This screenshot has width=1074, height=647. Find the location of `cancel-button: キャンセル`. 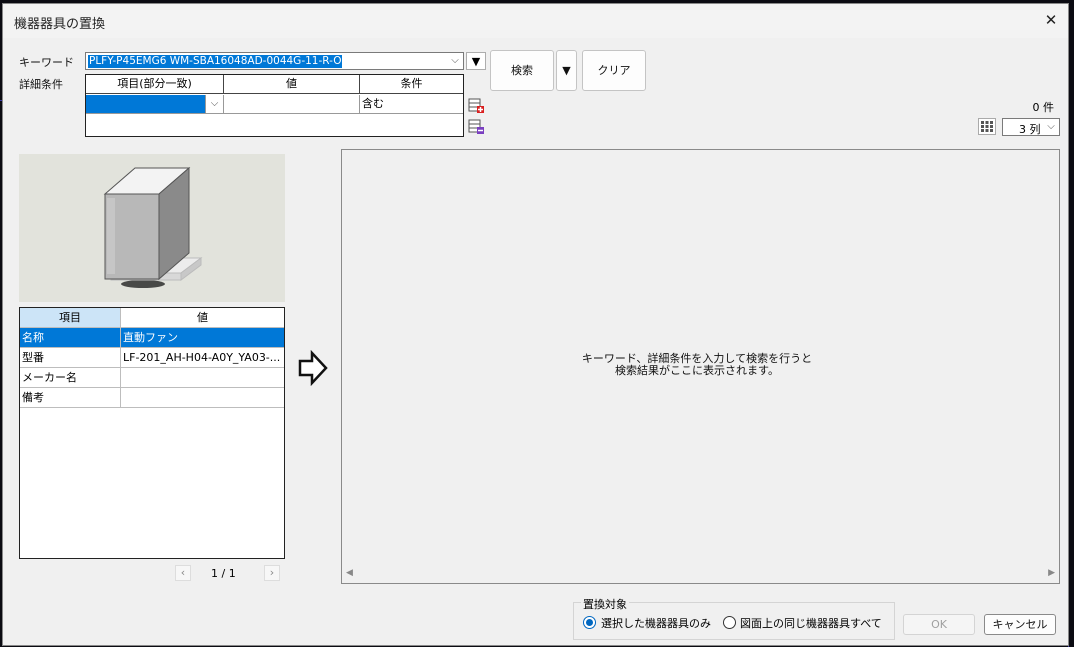

cancel-button: キャンセル is located at coordinates (1020, 624).